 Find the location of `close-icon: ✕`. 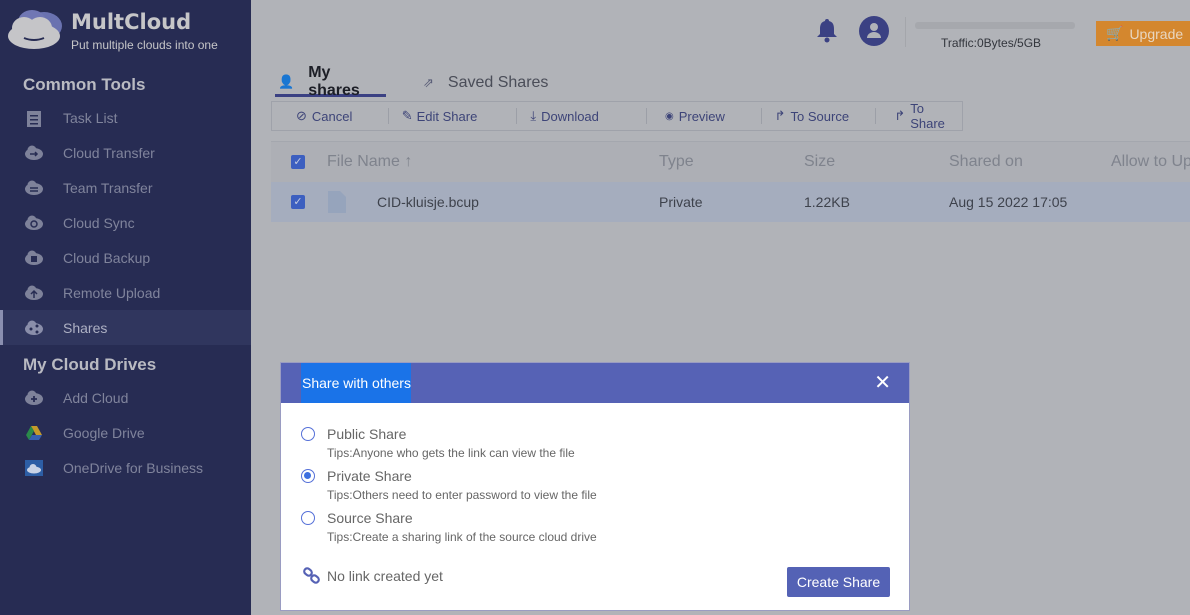

close-icon: ✕ is located at coordinates (882, 383).